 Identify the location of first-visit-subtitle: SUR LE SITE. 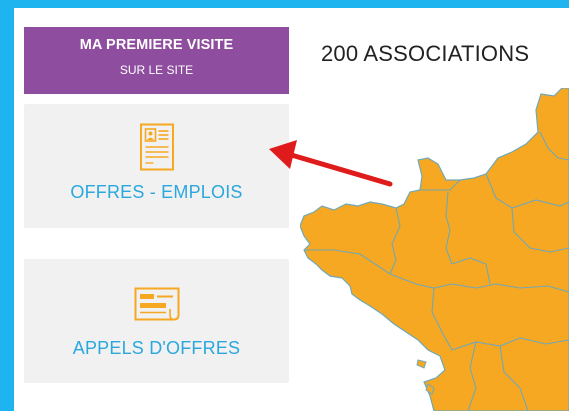
(156, 70).